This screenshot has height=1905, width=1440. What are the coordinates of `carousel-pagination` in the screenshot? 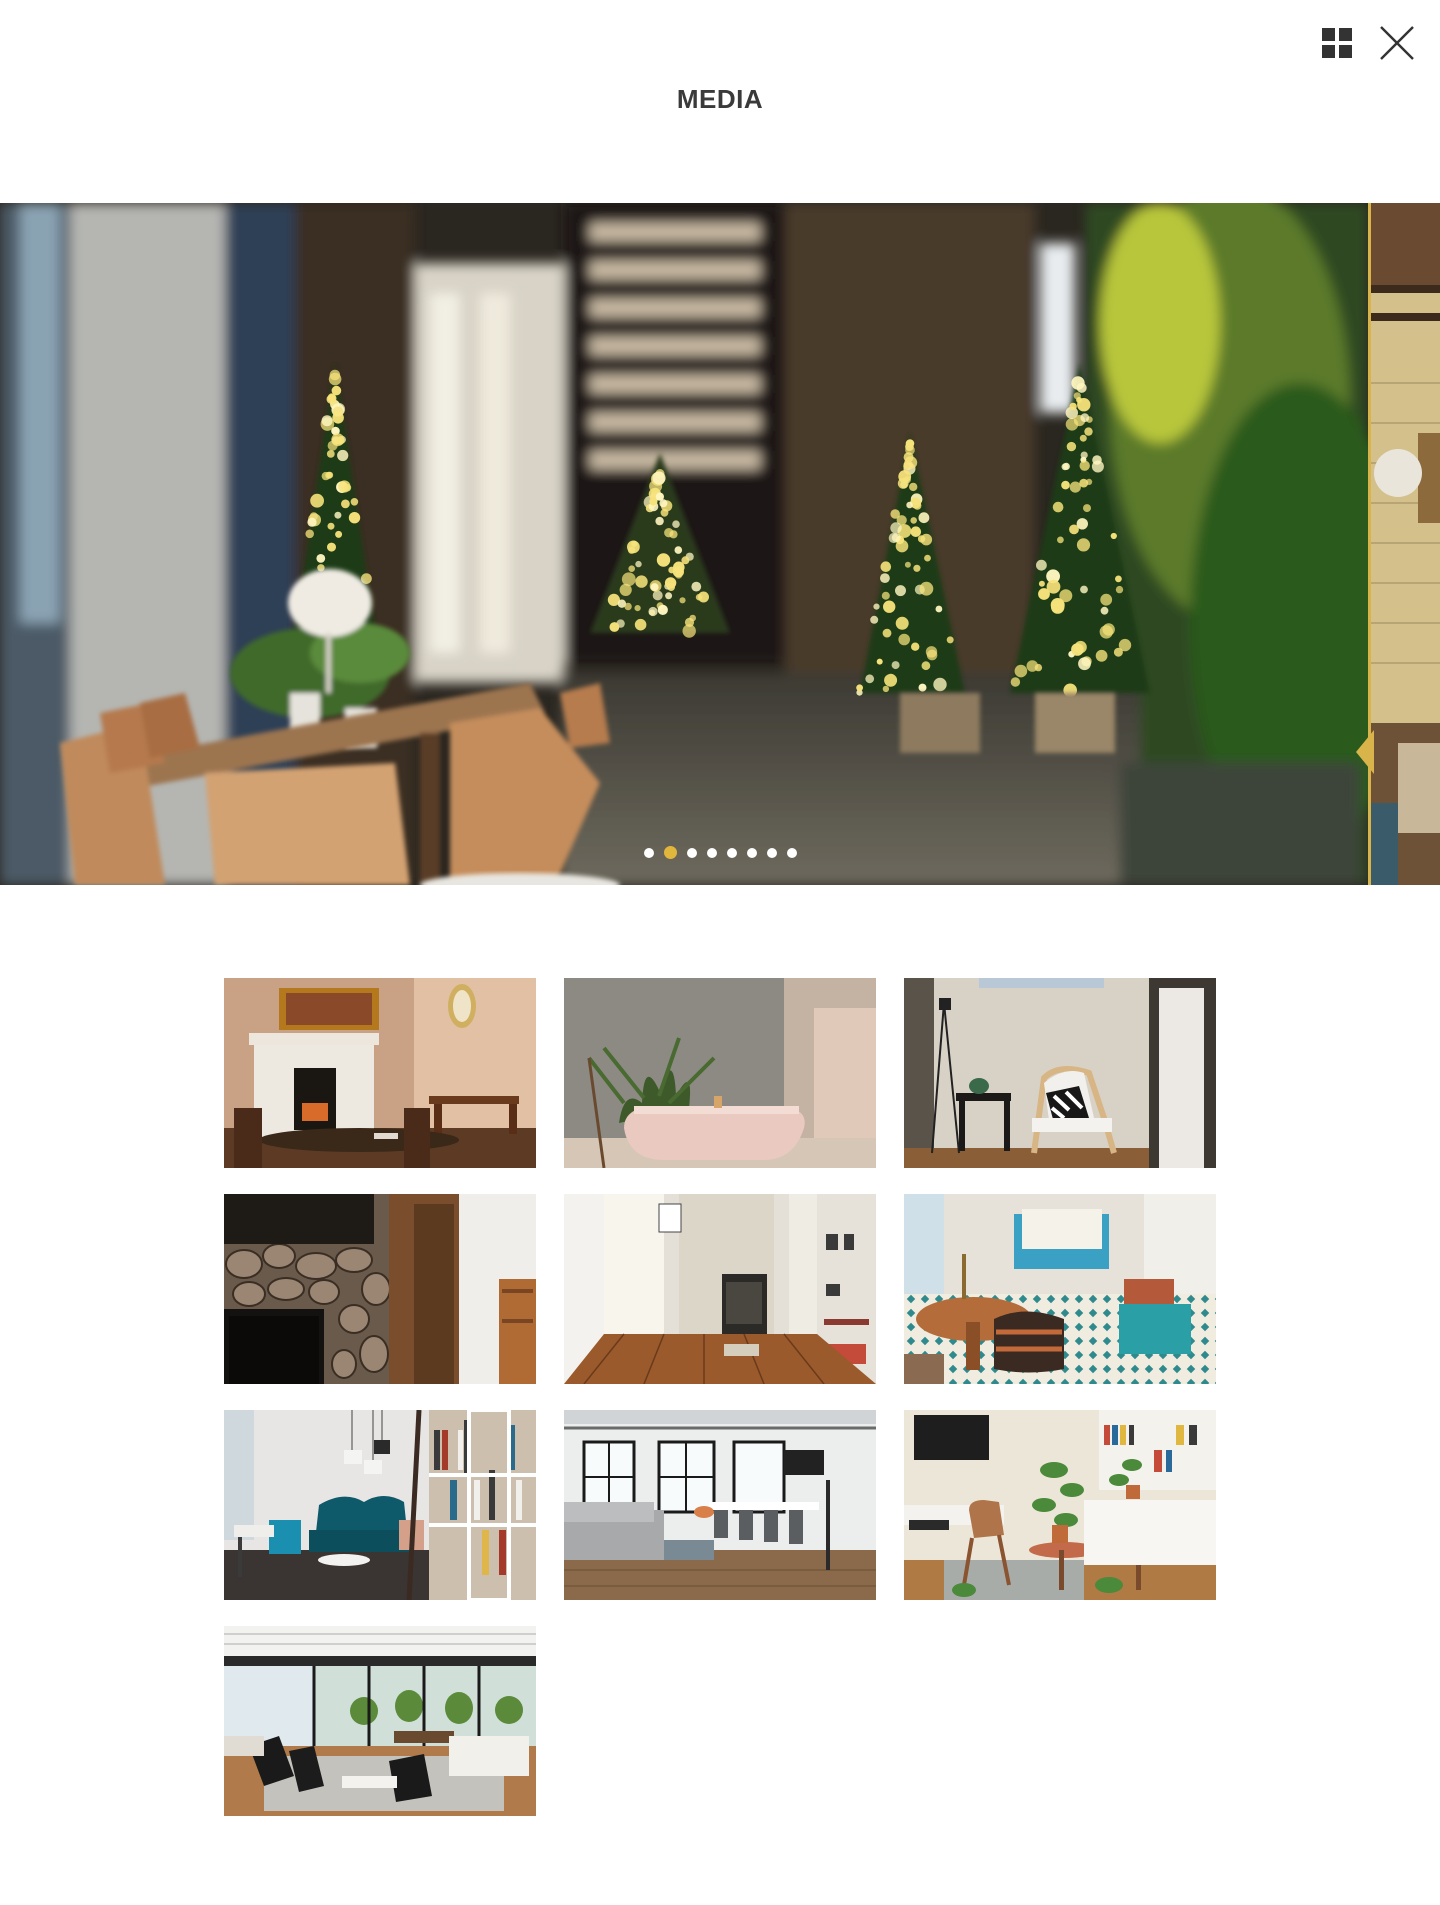 It's located at (720, 852).